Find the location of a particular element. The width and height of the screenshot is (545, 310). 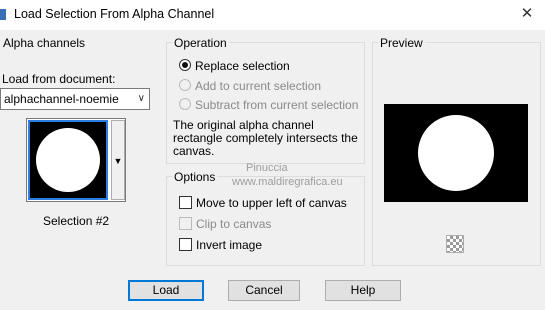

help-button: Help is located at coordinates (363, 290).